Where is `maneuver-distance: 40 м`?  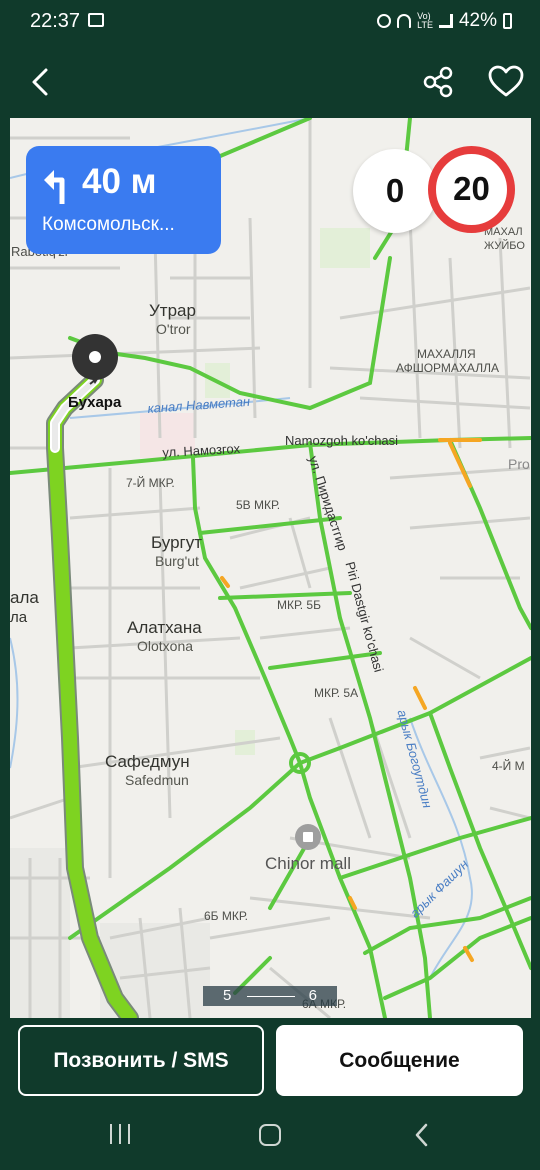 maneuver-distance: 40 м is located at coordinates (119, 181).